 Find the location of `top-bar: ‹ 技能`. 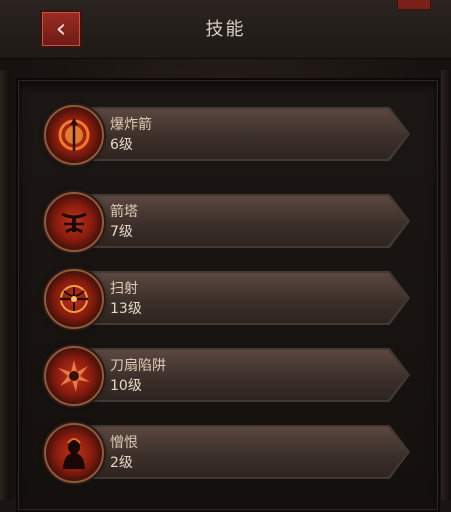

top-bar: ‹ 技能 is located at coordinates (225, 29).